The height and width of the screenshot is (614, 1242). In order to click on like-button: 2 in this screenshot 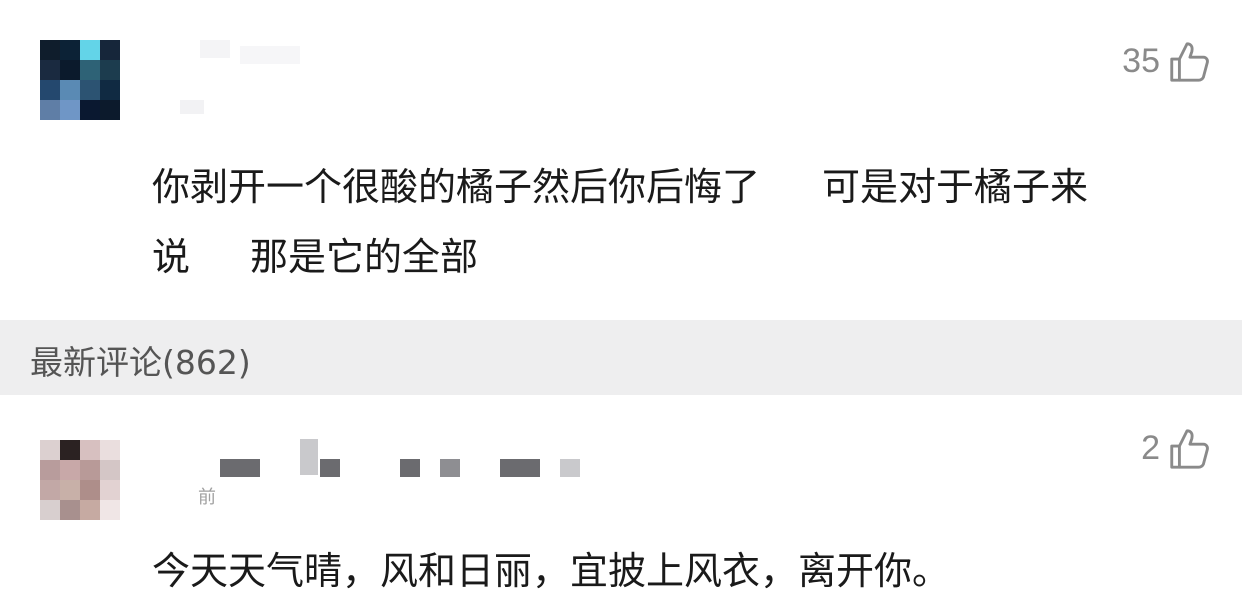, I will do `click(1176, 448)`.